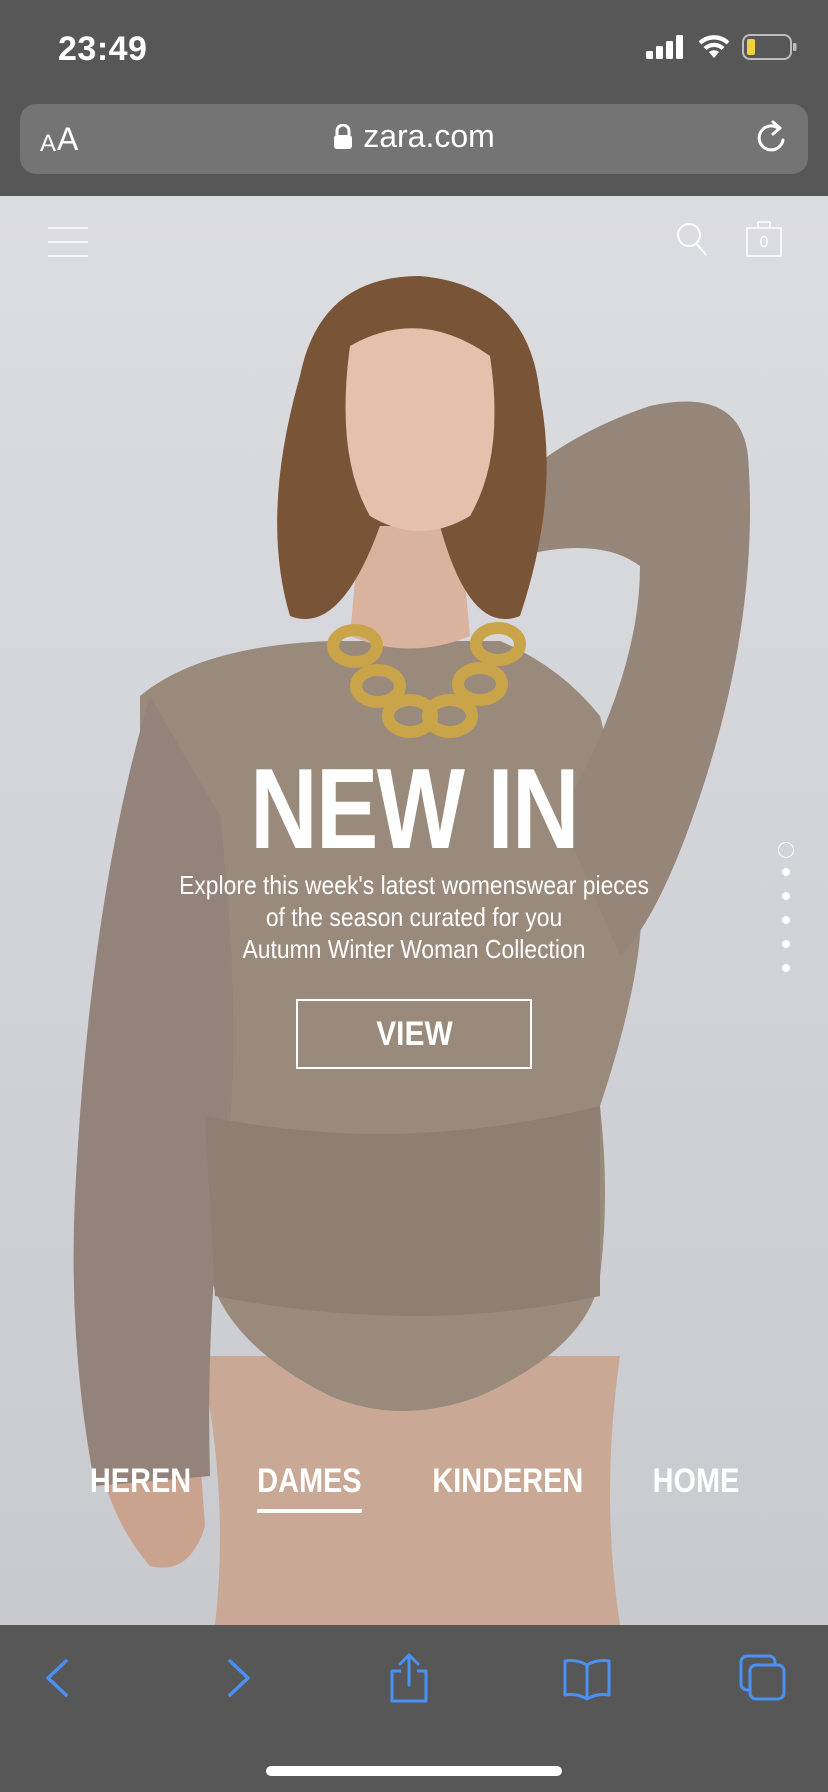  Describe the element at coordinates (507, 1481) in the screenshot. I see `nav-tab-kinderen: KINDEREN` at that location.